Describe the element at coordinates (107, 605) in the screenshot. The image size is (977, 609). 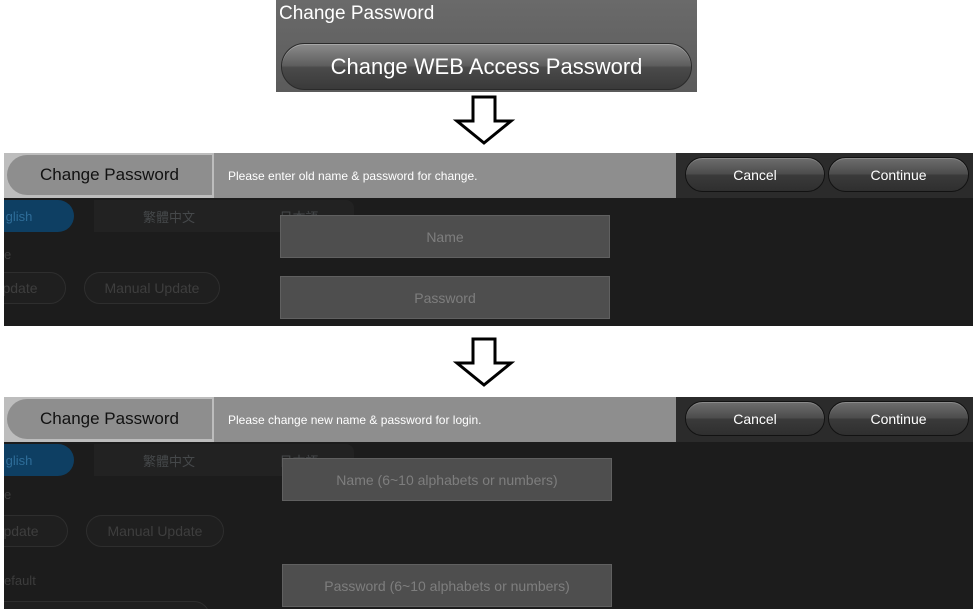
I see `load-default-button` at that location.